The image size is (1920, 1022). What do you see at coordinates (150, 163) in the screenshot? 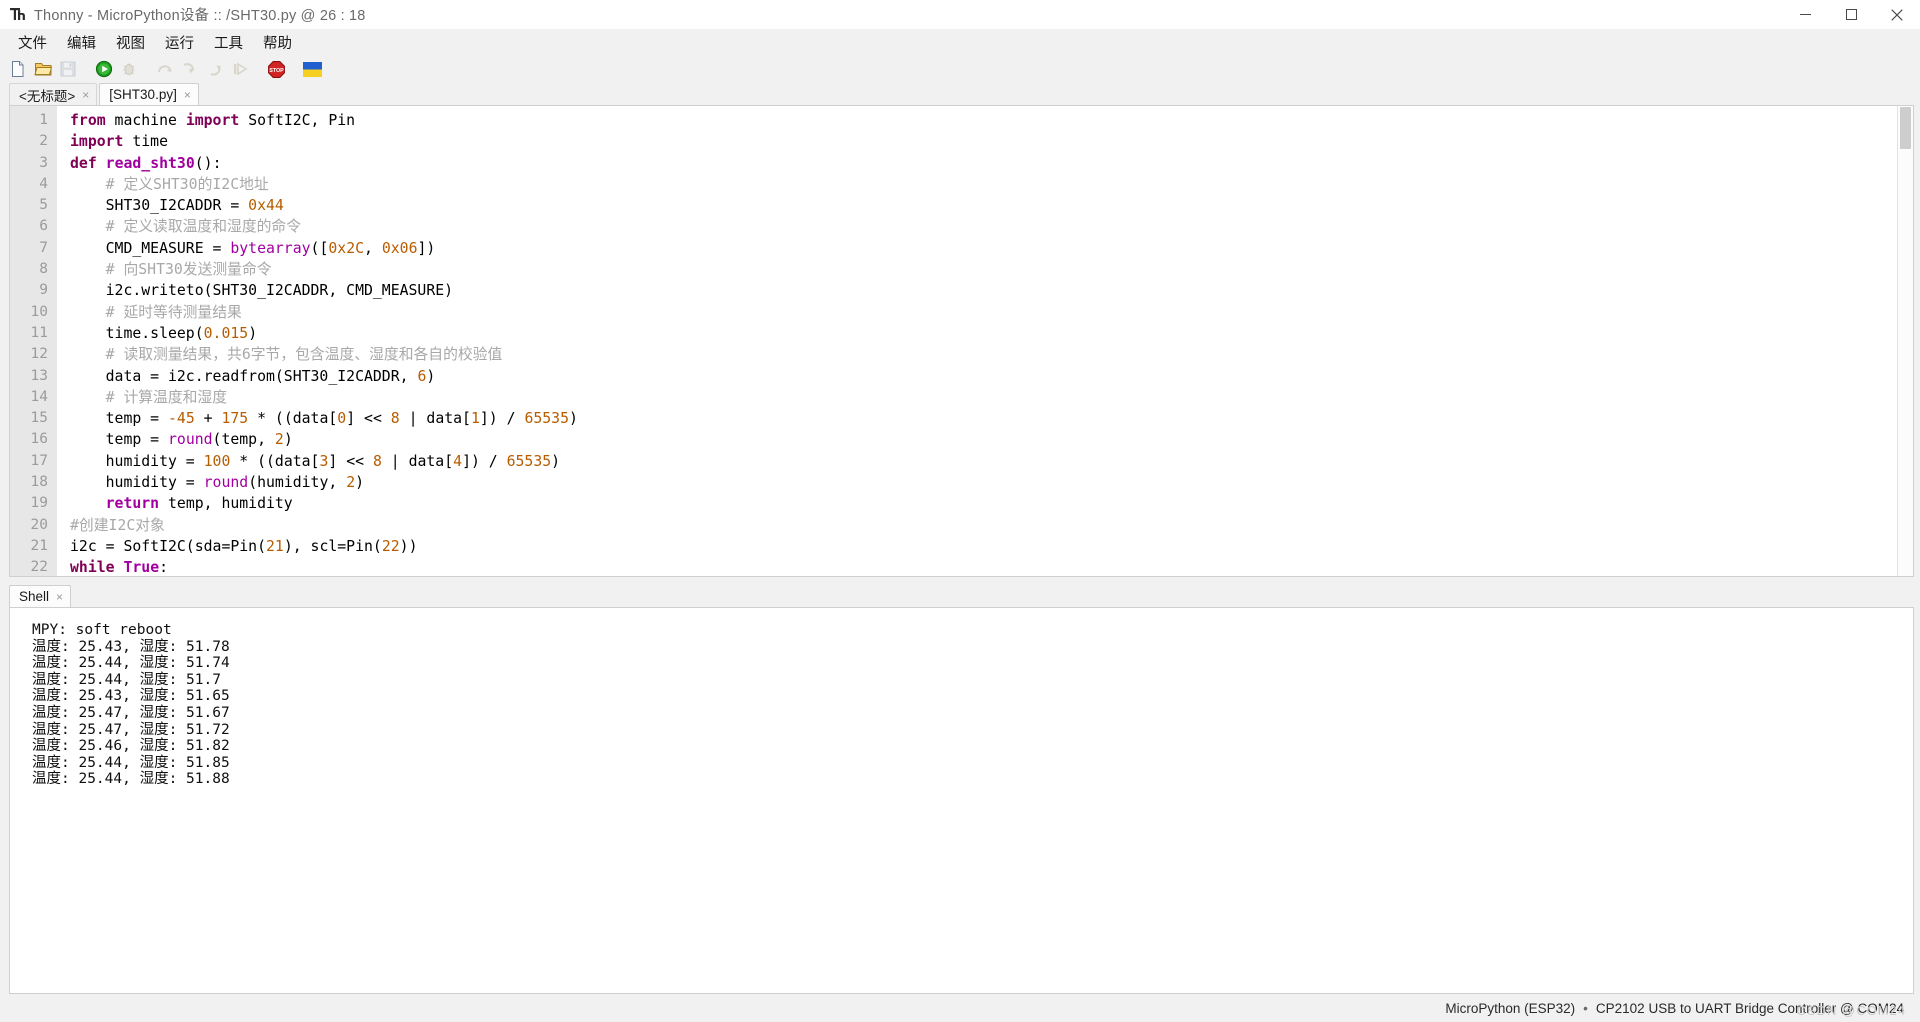
I see `code-token: read_sht30` at bounding box center [150, 163].